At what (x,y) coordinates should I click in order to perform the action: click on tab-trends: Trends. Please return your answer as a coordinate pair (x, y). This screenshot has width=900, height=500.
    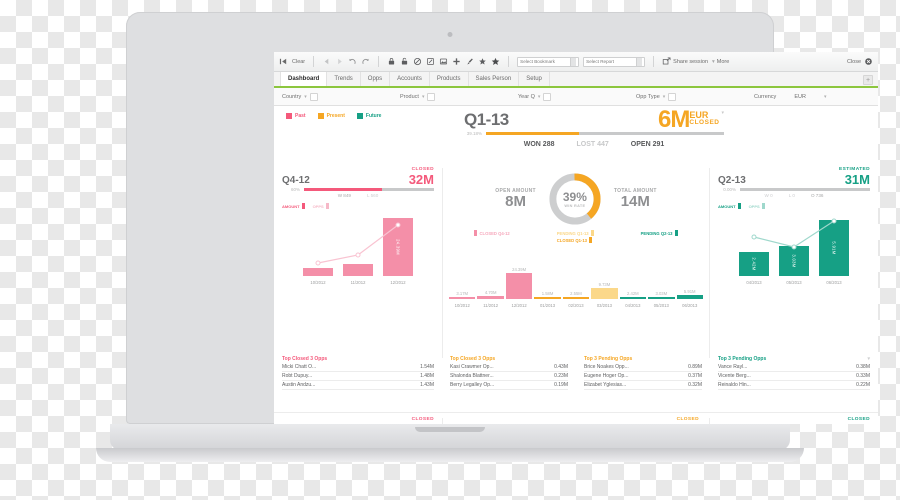
    Looking at the image, I should click on (344, 79).